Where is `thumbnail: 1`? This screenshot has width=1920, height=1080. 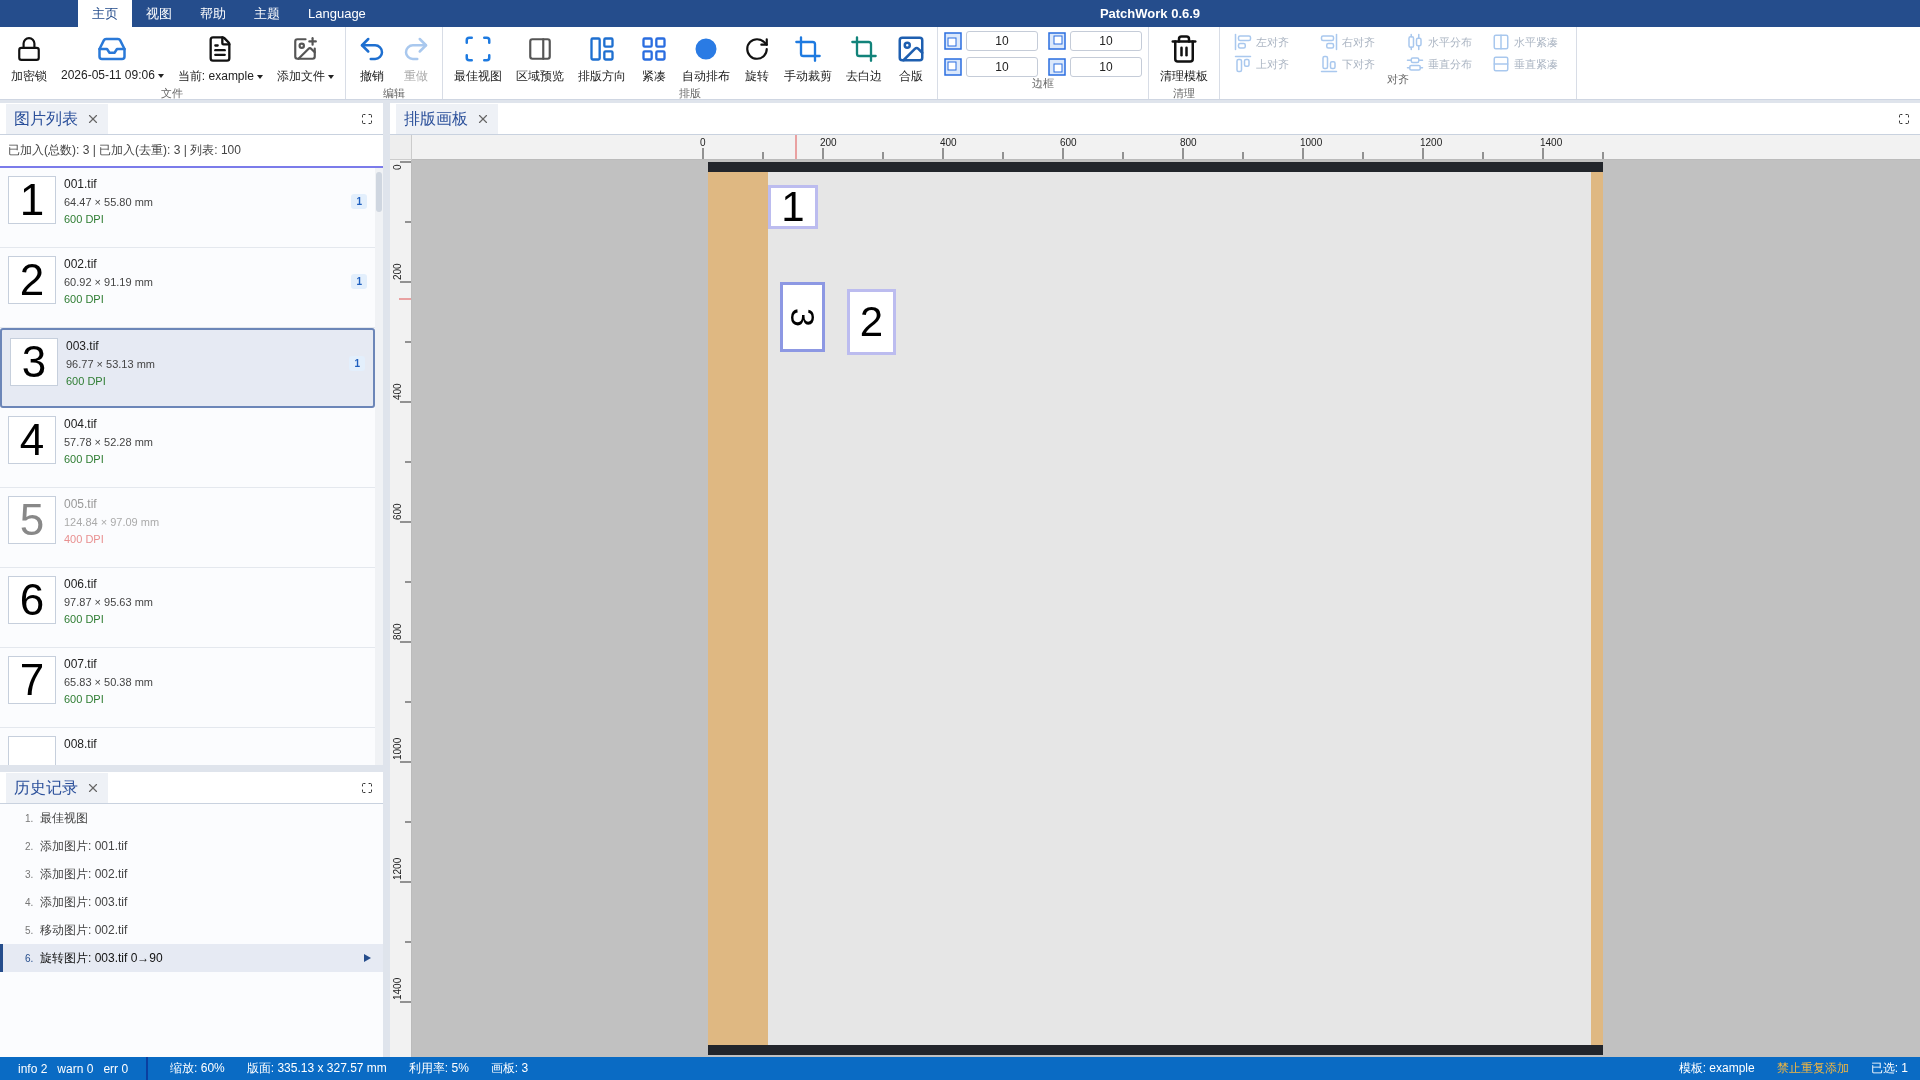 thumbnail: 1 is located at coordinates (32, 200).